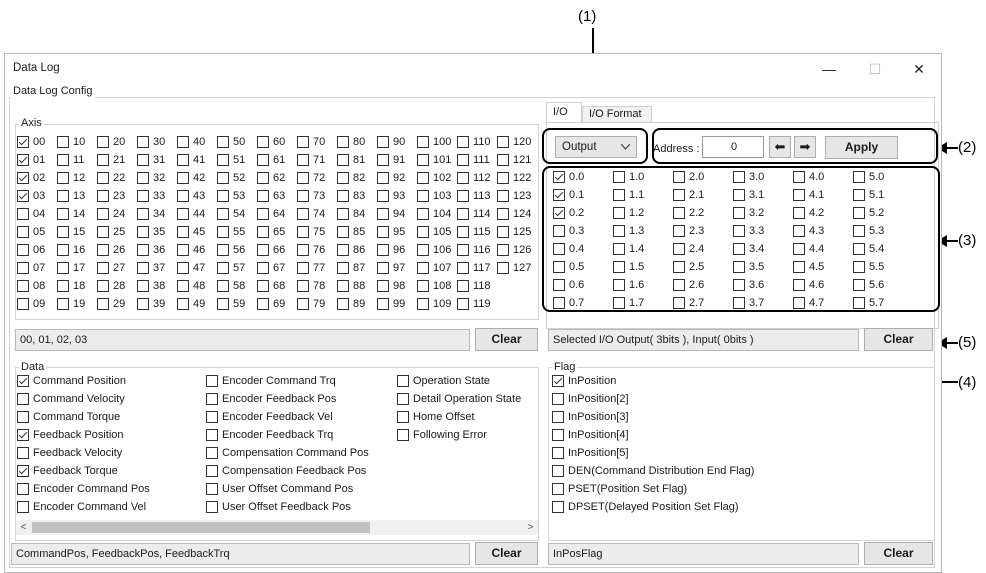  What do you see at coordinates (391, 268) in the screenshot?
I see `axis-checkbox-97: 97` at bounding box center [391, 268].